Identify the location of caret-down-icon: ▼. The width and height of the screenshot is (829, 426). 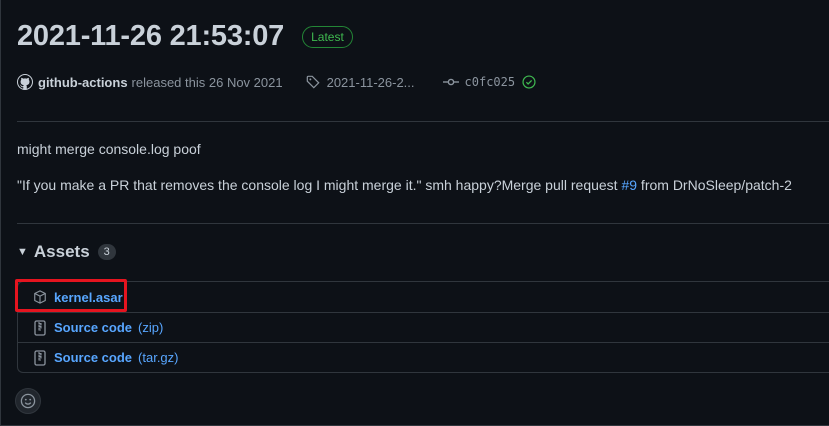
(22, 252).